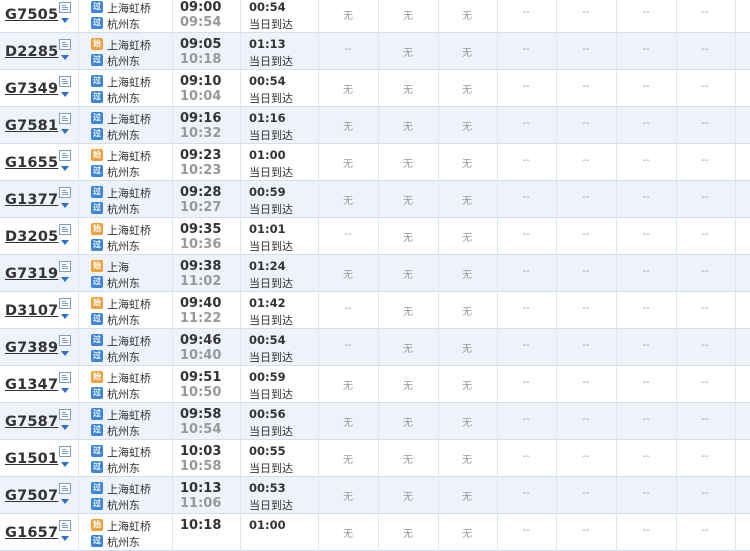  What do you see at coordinates (31, 126) in the screenshot?
I see `train-number-link: G7581` at bounding box center [31, 126].